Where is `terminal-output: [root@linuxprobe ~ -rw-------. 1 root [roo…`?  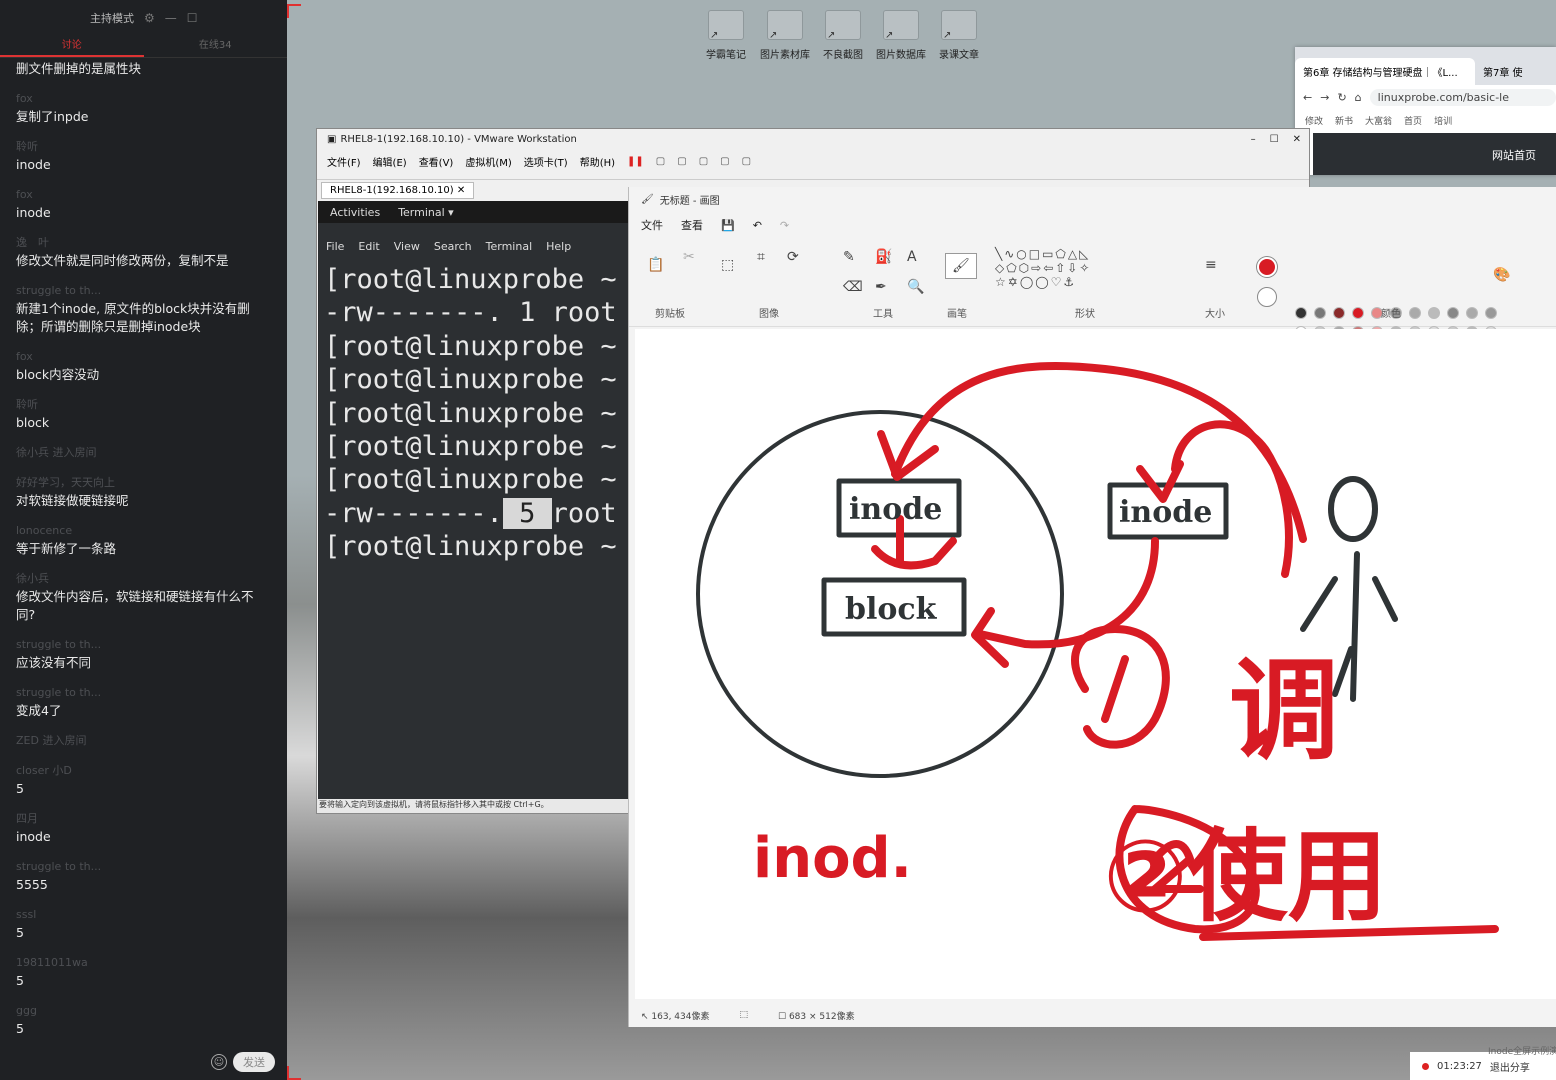
terminal-output: [root@linuxprobe ~ -rw-------. 1 root [roo… is located at coordinates (474, 413).